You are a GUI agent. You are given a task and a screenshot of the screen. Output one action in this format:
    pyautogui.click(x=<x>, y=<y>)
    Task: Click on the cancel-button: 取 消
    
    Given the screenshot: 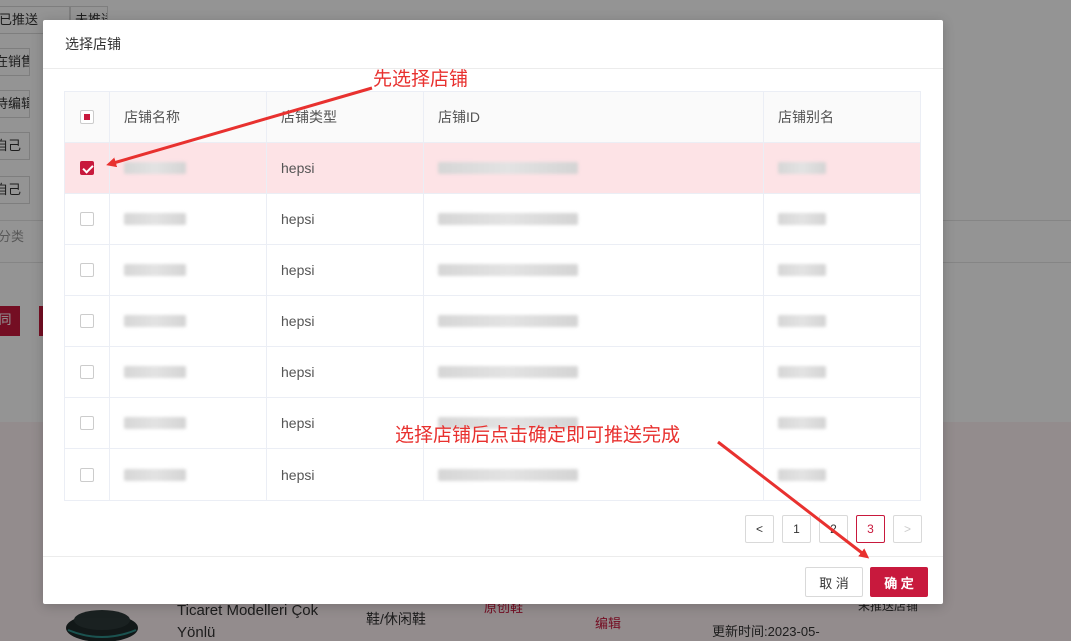 What is the action you would take?
    pyautogui.click(x=834, y=582)
    